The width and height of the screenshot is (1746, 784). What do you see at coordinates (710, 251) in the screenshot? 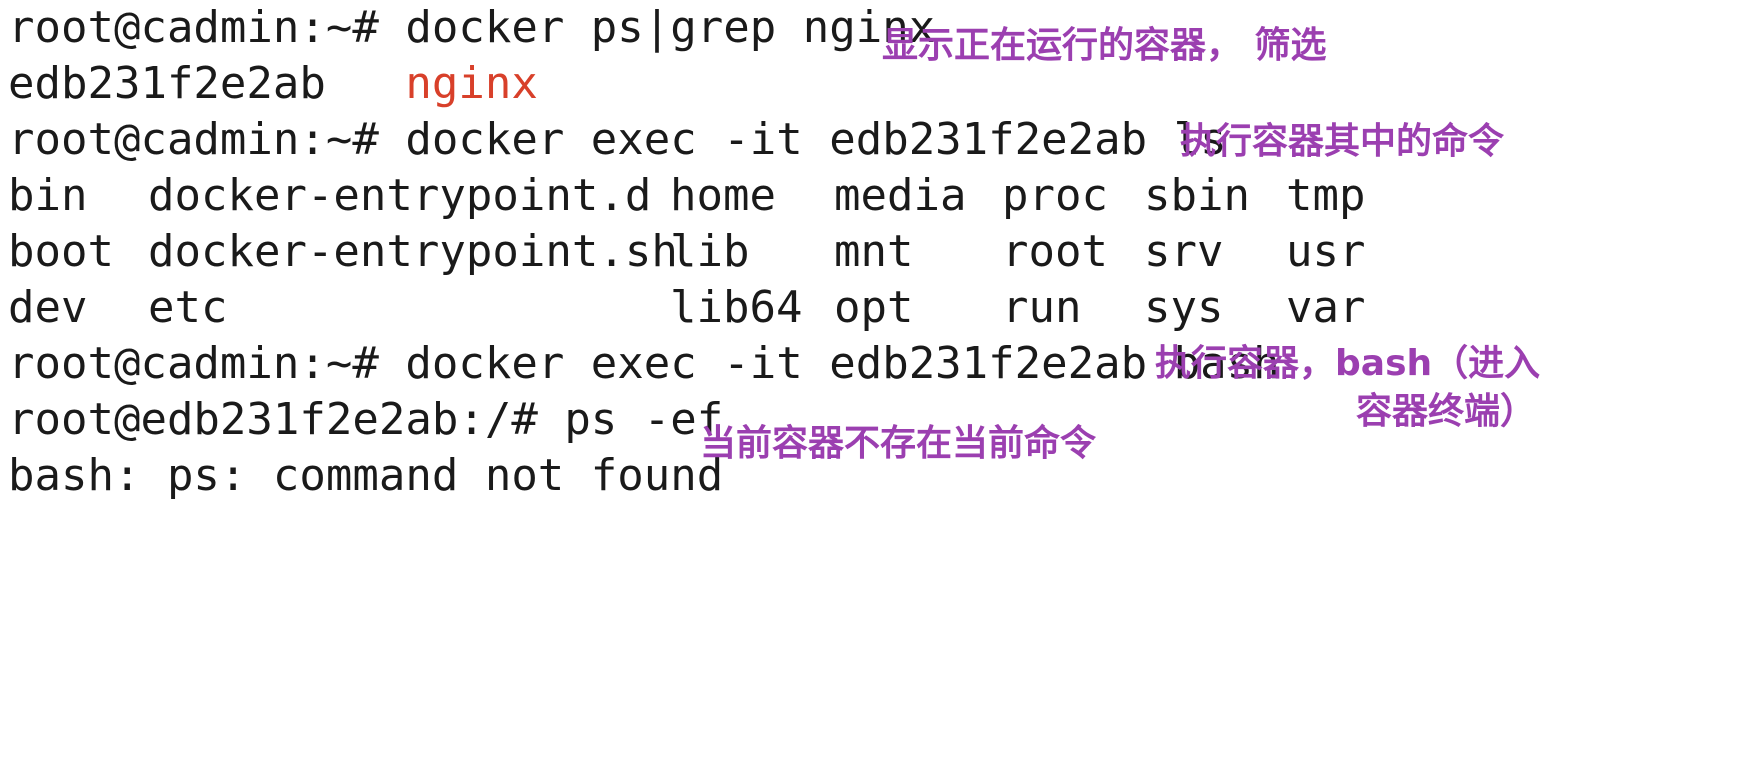
I see `ls-entry: lib` at bounding box center [710, 251].